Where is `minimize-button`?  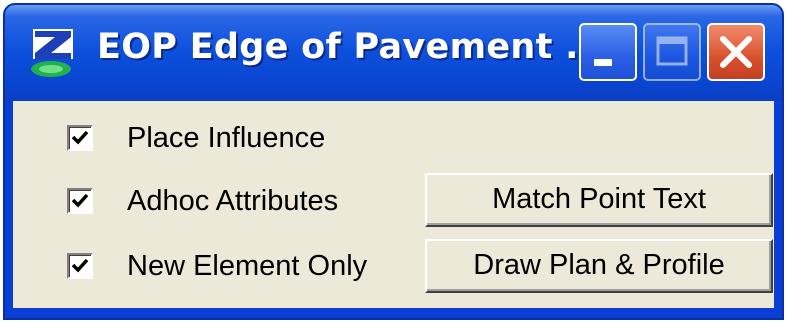
minimize-button is located at coordinates (608, 52).